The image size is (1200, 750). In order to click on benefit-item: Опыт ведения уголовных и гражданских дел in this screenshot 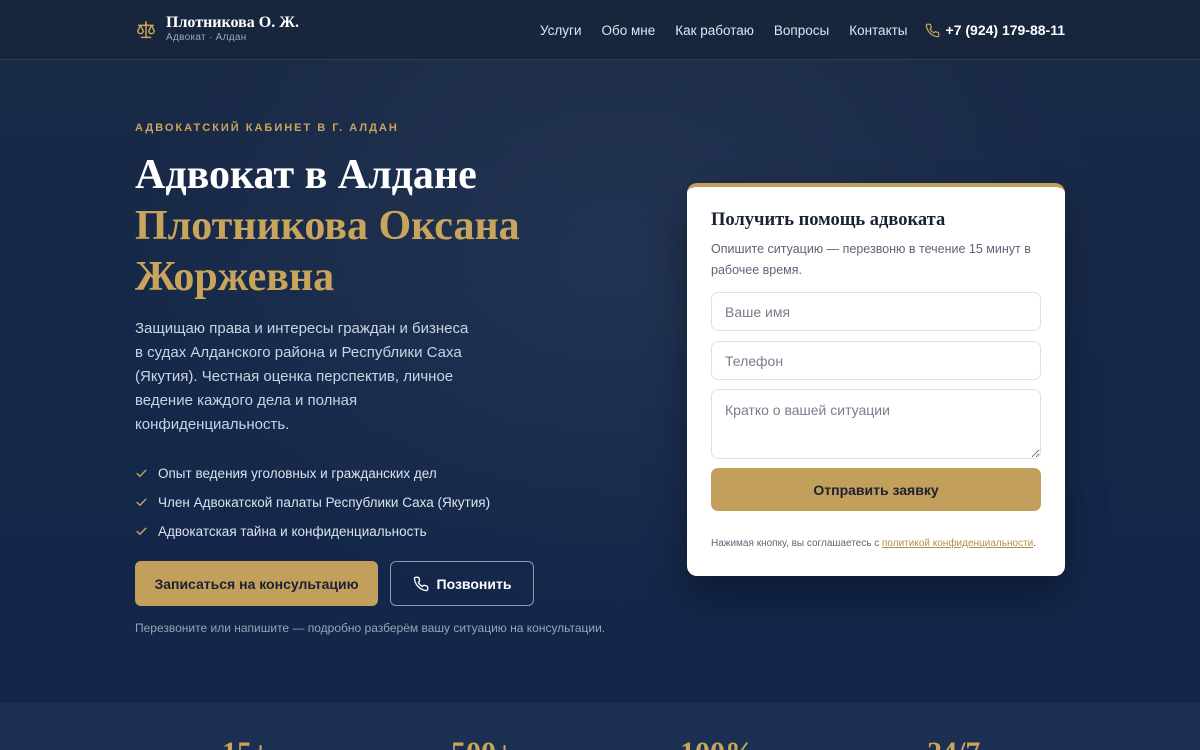, I will do `click(312, 473)`.